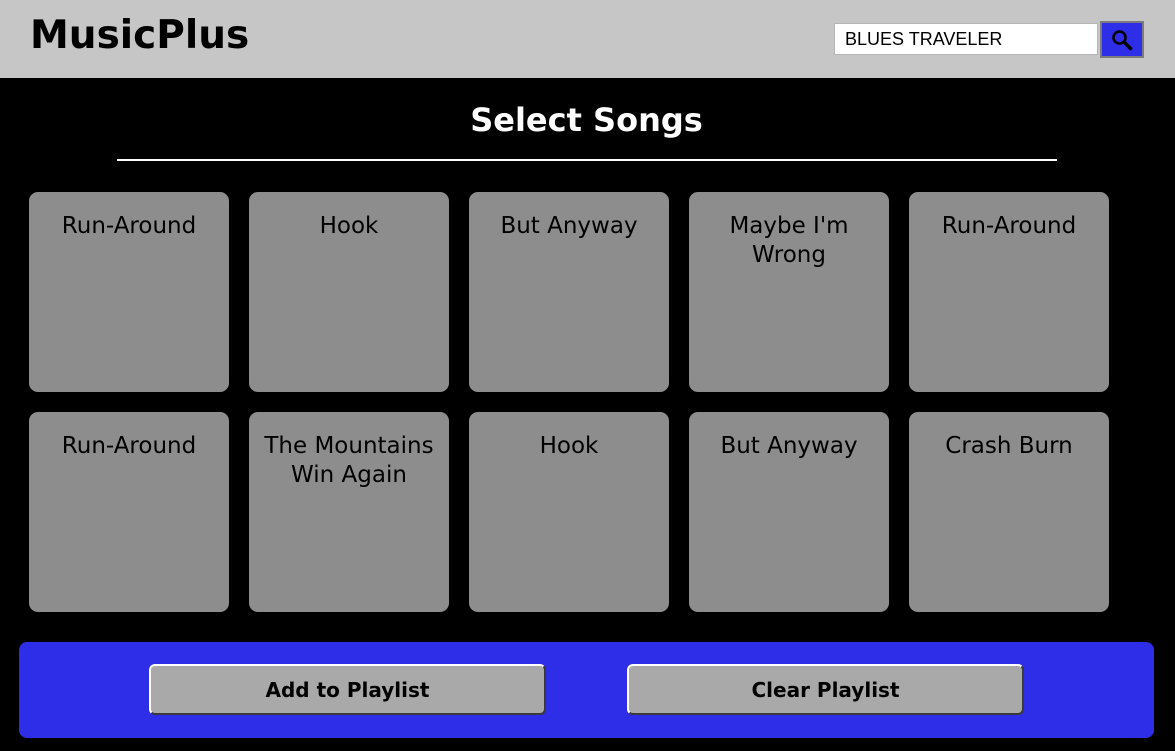 The width and height of the screenshot is (1175, 751). Describe the element at coordinates (347, 689) in the screenshot. I see `add-to-playlist-button: Add to Playlist` at that location.